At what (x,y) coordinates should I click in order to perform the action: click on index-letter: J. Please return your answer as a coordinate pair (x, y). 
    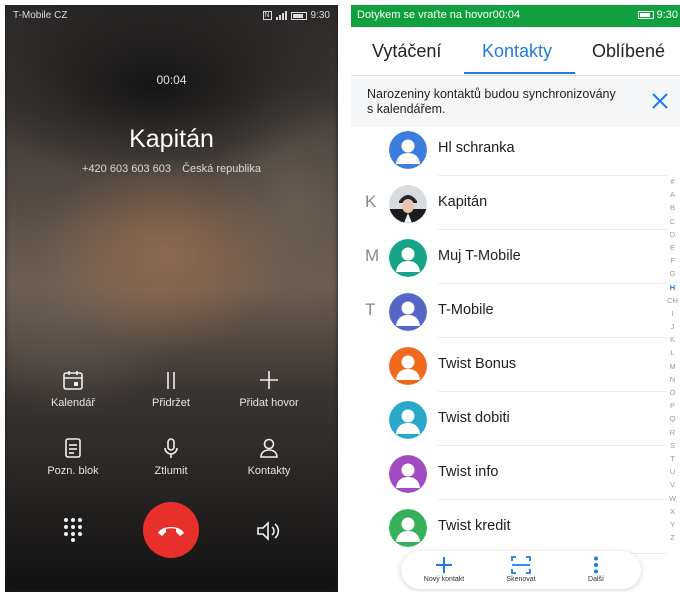
    Looking at the image, I should click on (672, 326).